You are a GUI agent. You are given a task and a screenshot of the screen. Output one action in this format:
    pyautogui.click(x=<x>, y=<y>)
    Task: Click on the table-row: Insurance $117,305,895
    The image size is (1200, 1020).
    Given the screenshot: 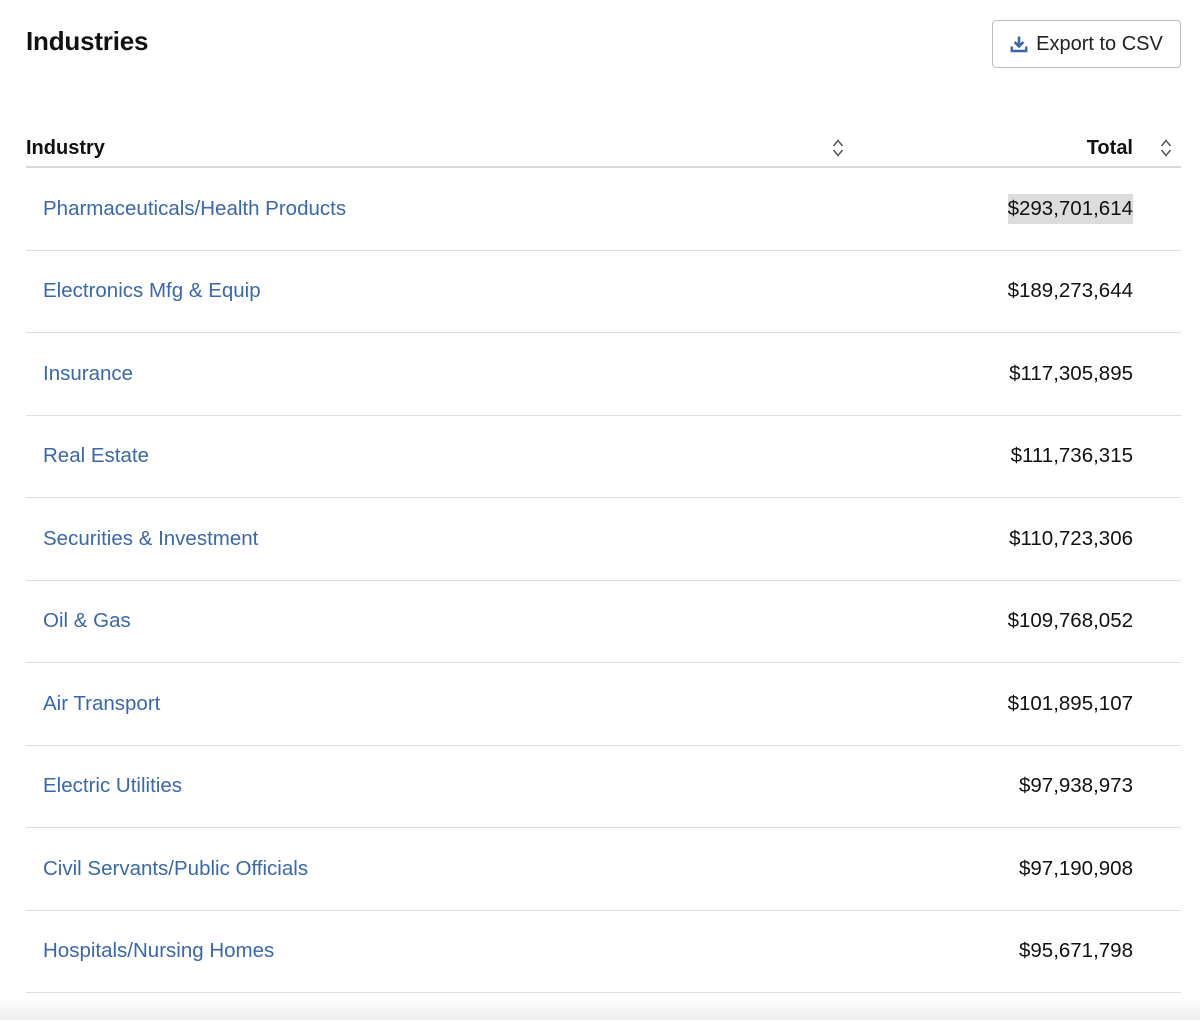 What is the action you would take?
    pyautogui.click(x=603, y=374)
    